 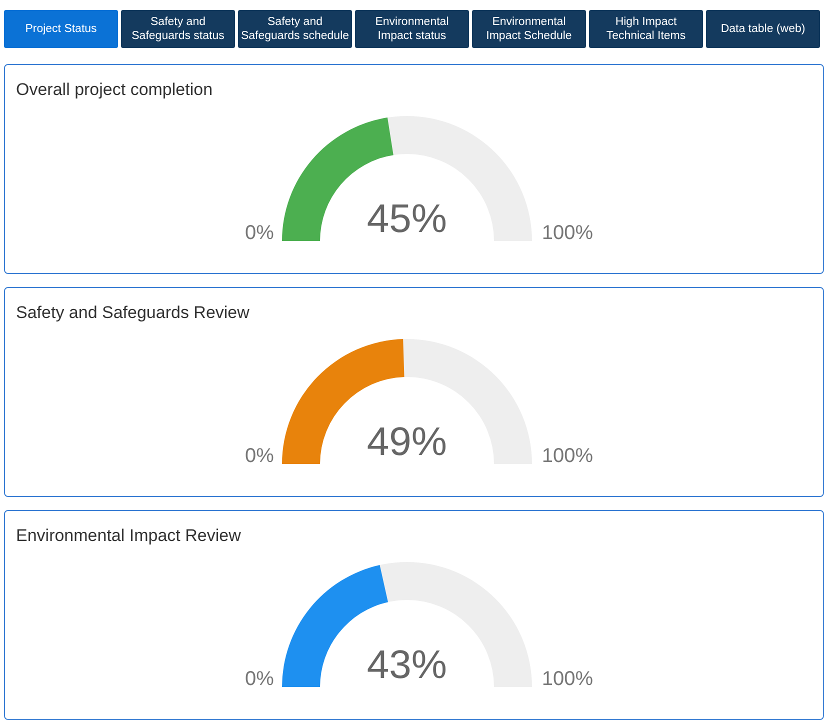 I want to click on gauge-title: Environmental Impact Review, so click(x=128, y=535).